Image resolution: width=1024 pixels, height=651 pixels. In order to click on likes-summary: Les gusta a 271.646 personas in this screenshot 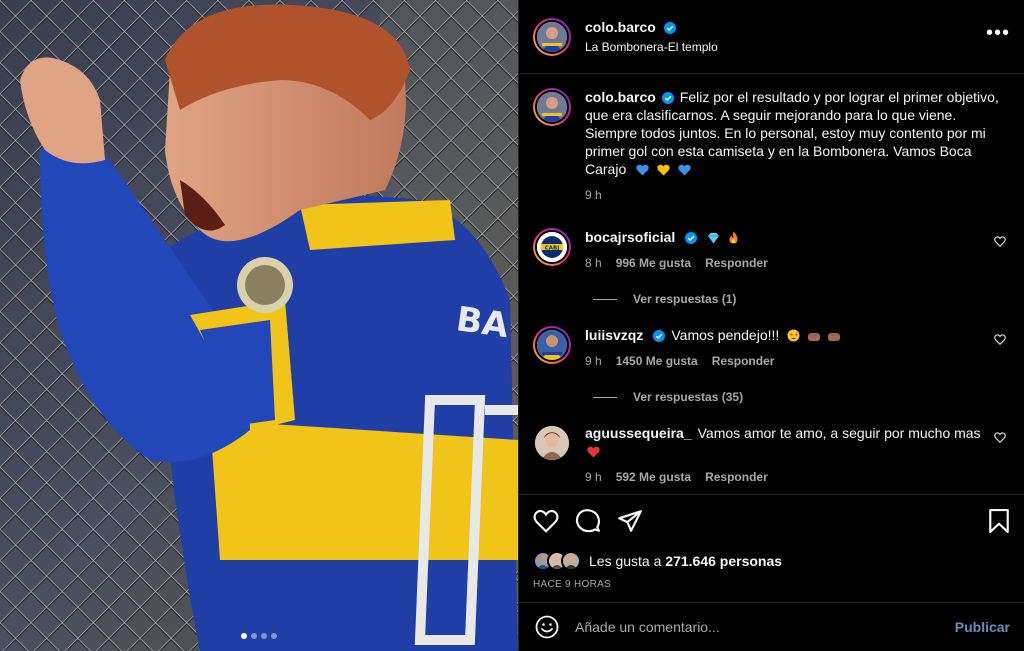, I will do `click(771, 561)`.